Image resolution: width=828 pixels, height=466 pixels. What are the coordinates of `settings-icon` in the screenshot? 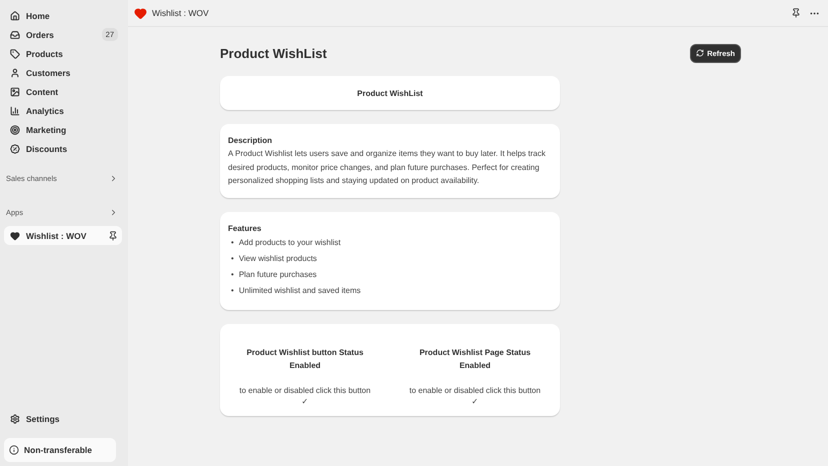 It's located at (15, 419).